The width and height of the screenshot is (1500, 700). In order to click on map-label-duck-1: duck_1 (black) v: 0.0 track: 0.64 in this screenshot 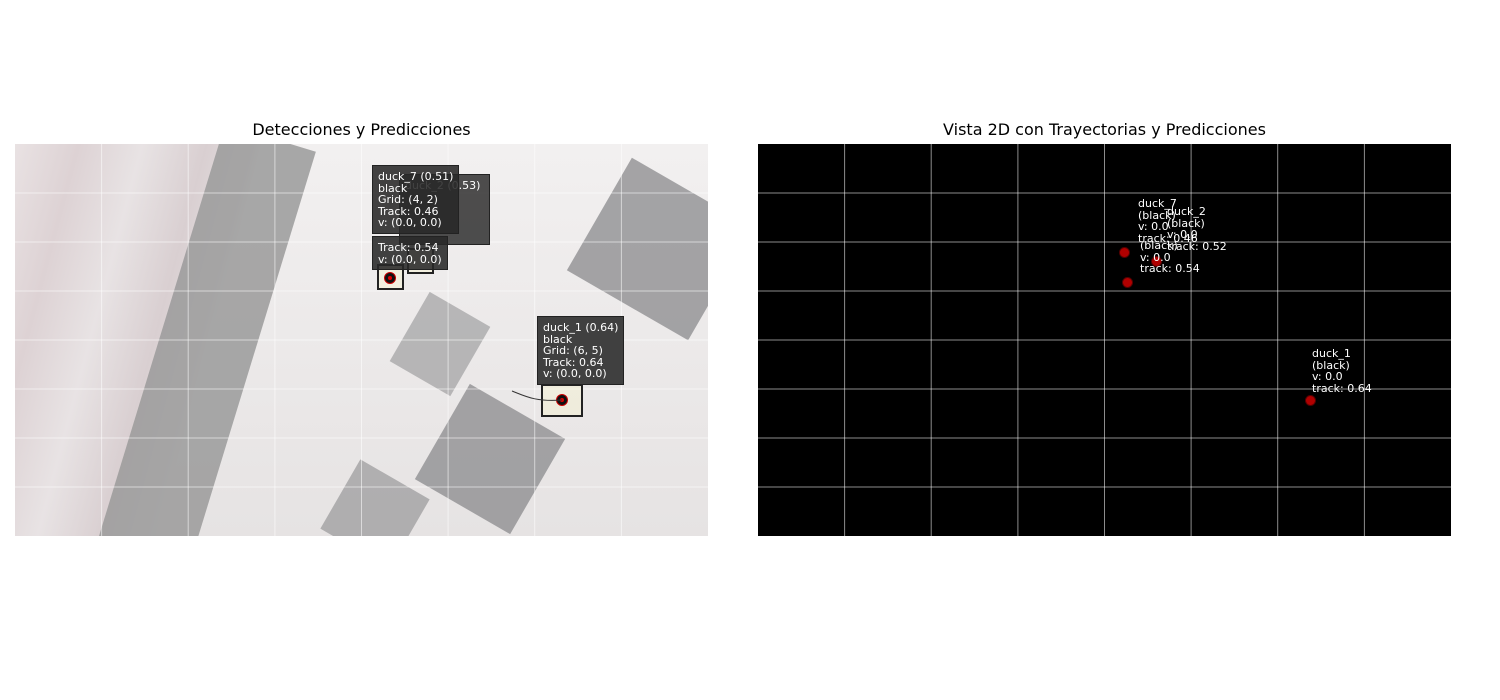, I will do `click(1342, 371)`.